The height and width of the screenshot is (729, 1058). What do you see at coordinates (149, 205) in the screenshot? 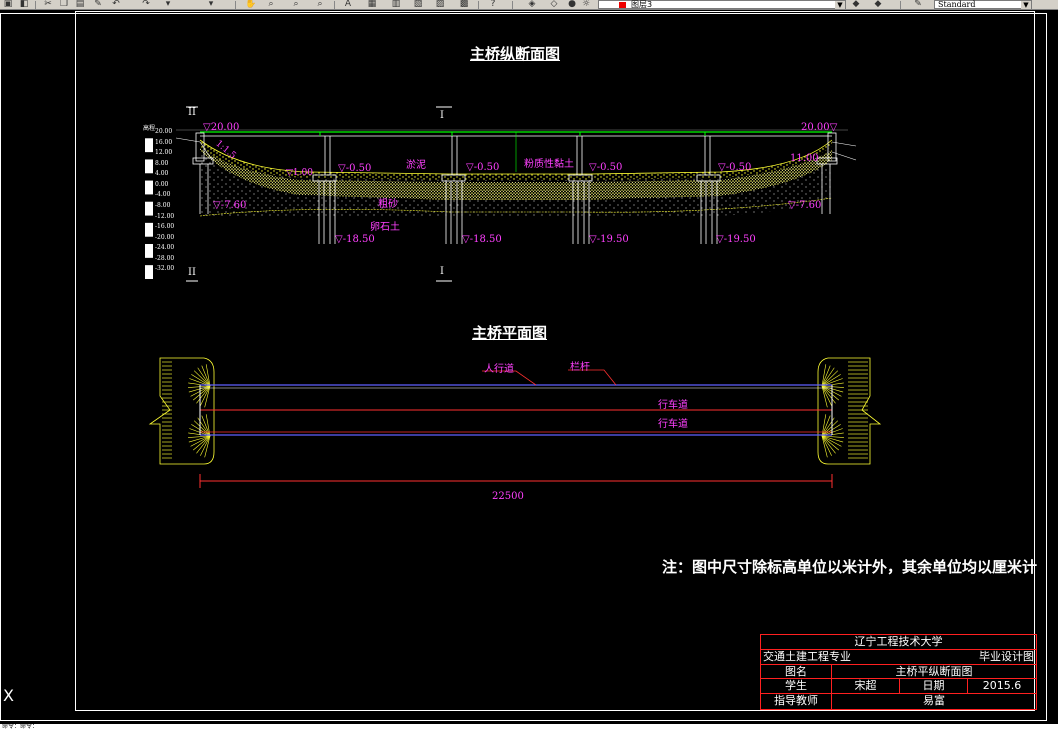
I see `elevation-scale` at bounding box center [149, 205].